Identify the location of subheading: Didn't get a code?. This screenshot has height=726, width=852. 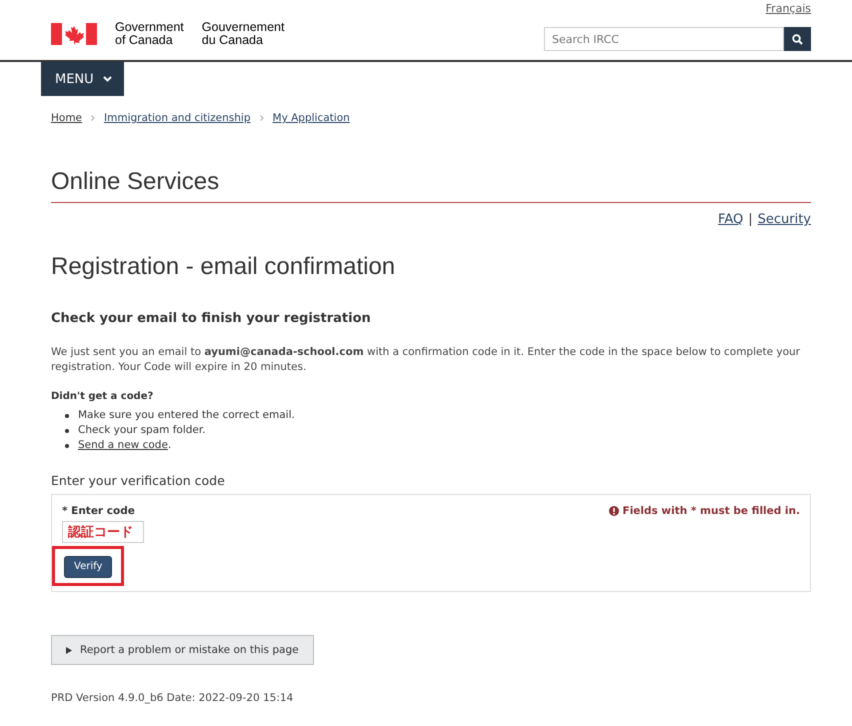
(102, 396).